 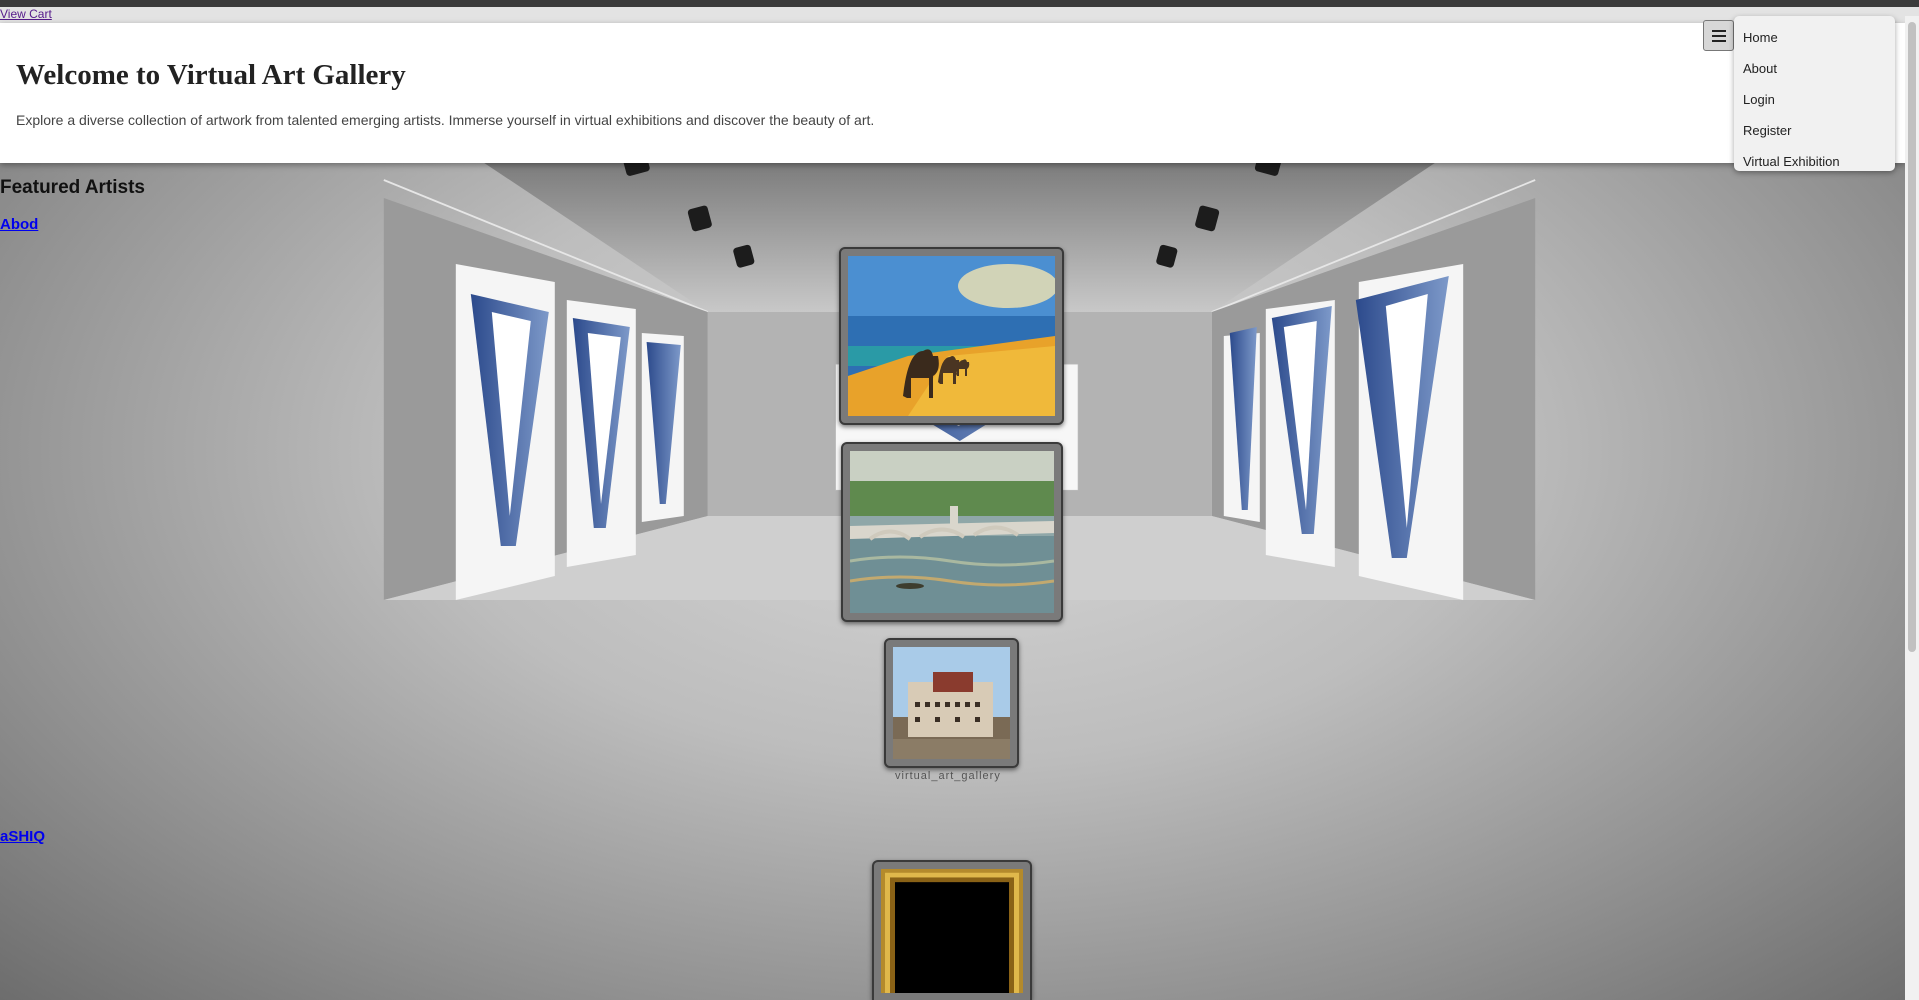 I want to click on artwork-image-gold-frame, so click(x=952, y=931).